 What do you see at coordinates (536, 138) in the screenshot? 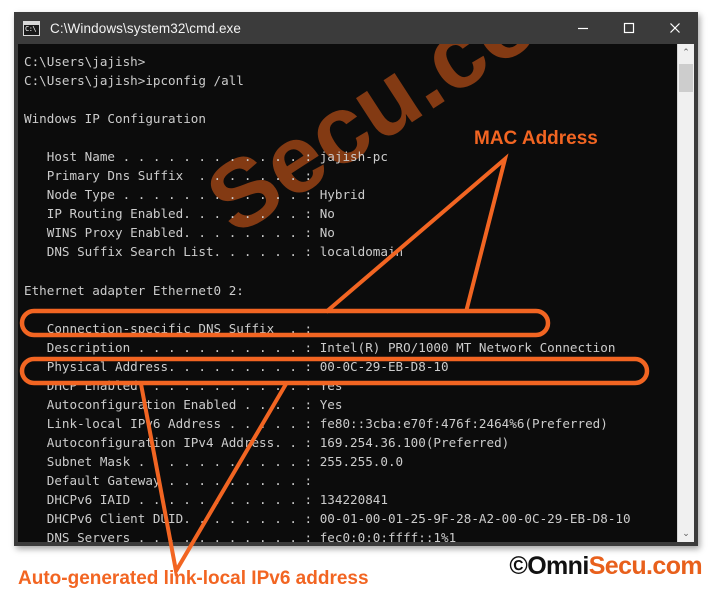
I see `annotation-mac-address-label: MAC Address` at bounding box center [536, 138].